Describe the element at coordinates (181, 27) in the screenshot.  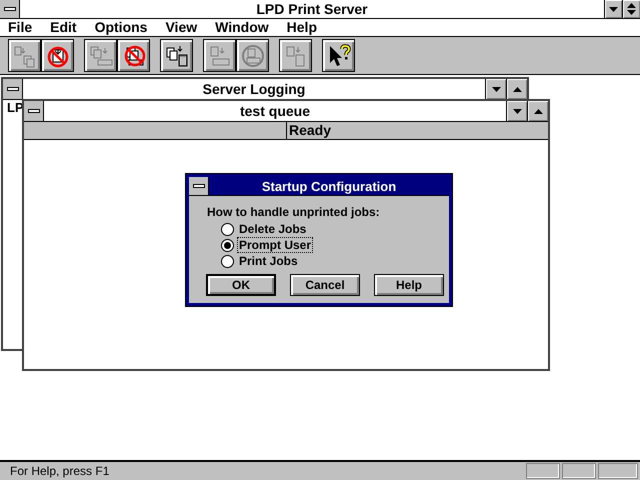
I see `menu-item: View` at that location.